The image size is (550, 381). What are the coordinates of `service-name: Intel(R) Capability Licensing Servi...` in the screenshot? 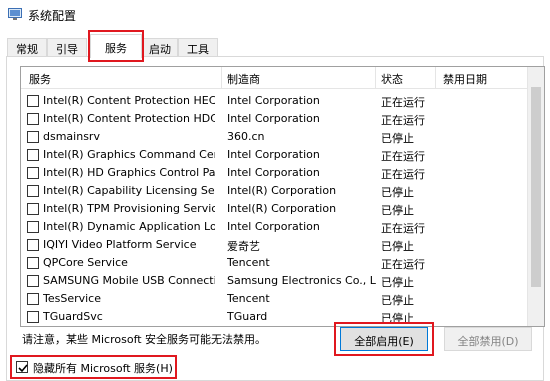 It's located at (129, 190).